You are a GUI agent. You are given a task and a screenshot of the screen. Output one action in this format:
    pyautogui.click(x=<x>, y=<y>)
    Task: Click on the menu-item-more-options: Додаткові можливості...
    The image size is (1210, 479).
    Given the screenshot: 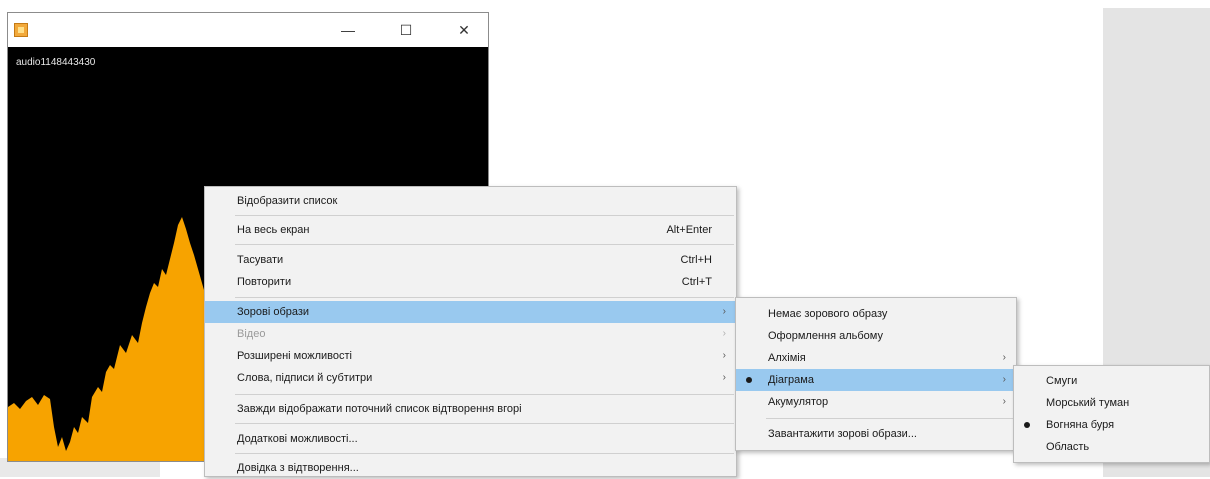 What is the action you would take?
    pyautogui.click(x=470, y=439)
    